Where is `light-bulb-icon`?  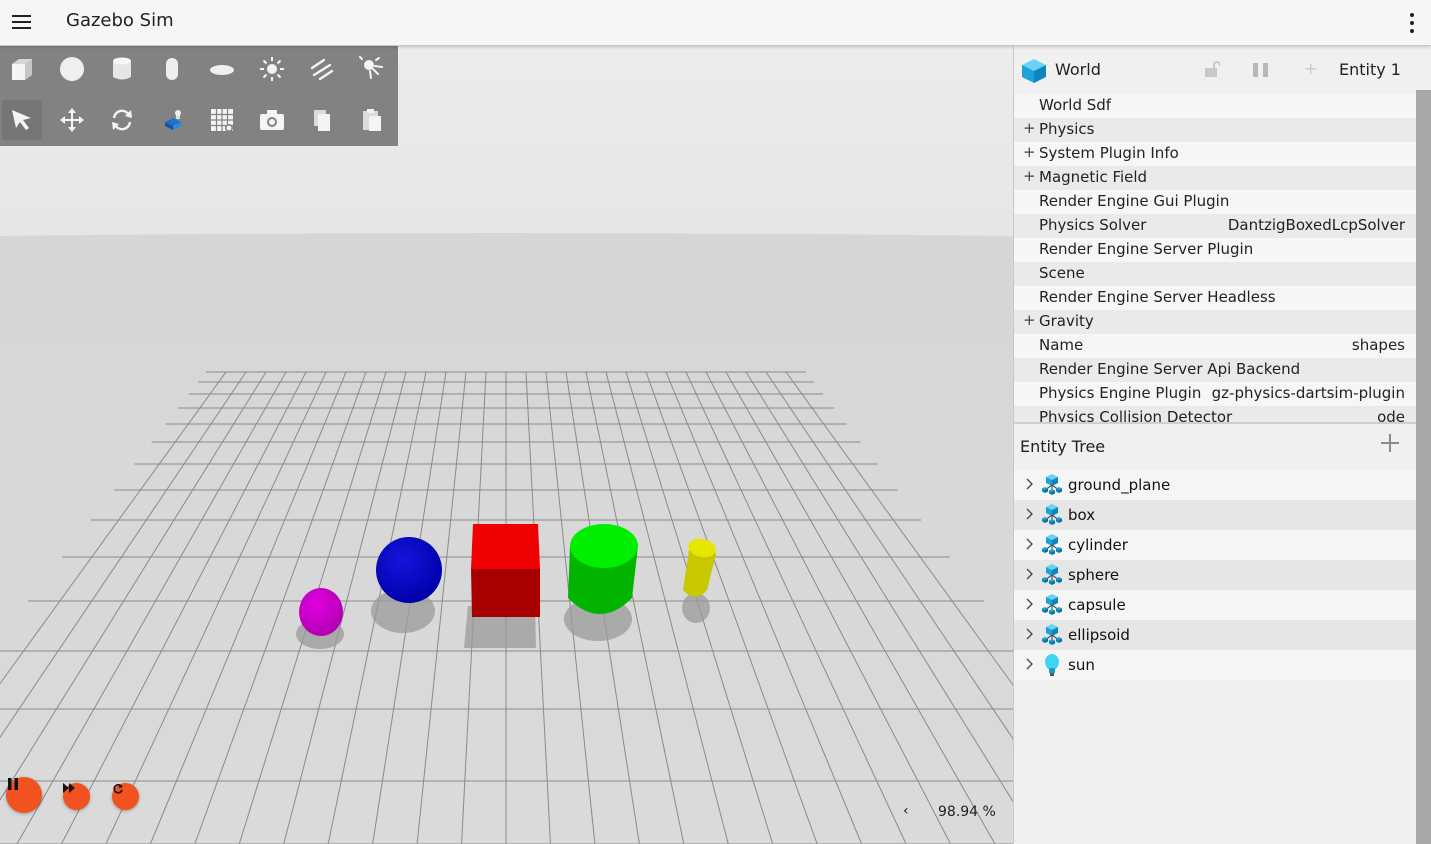
light-bulb-icon is located at coordinates (1052, 667).